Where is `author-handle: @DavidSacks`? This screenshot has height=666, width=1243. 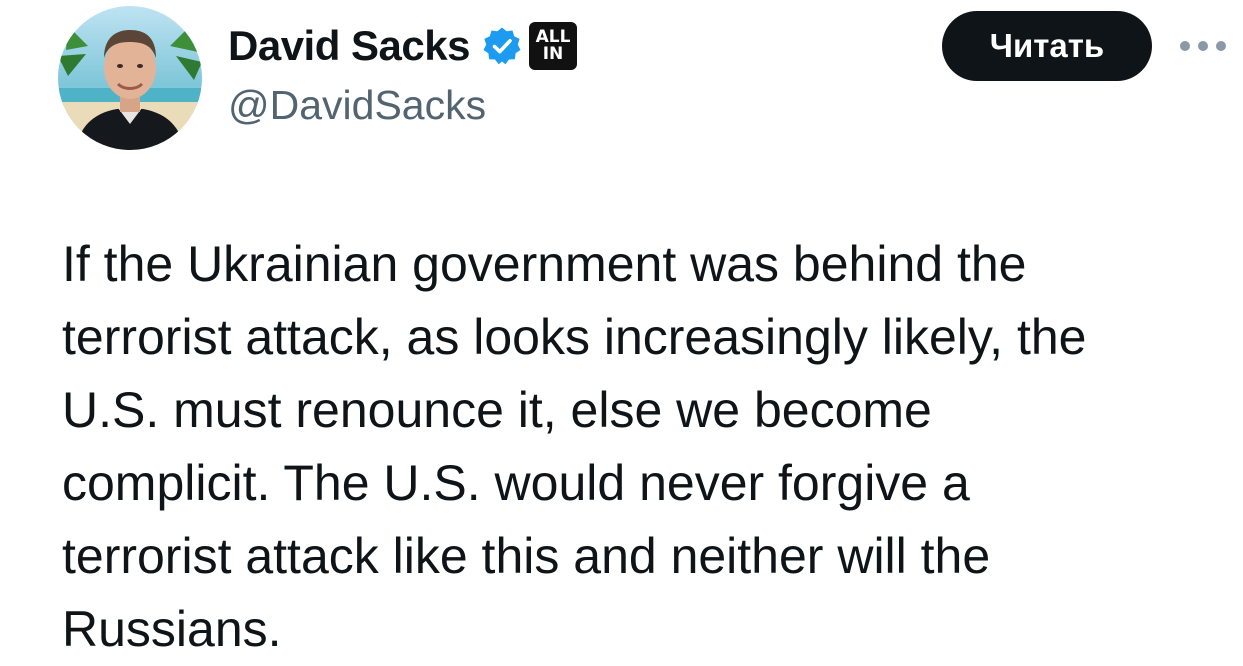
author-handle: @DavidSacks is located at coordinates (357, 105).